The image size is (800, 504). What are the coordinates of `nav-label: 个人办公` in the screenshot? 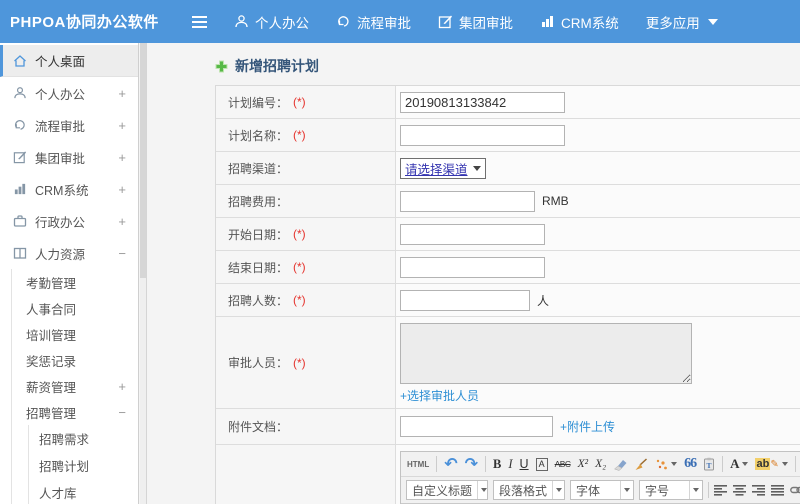 It's located at (282, 23).